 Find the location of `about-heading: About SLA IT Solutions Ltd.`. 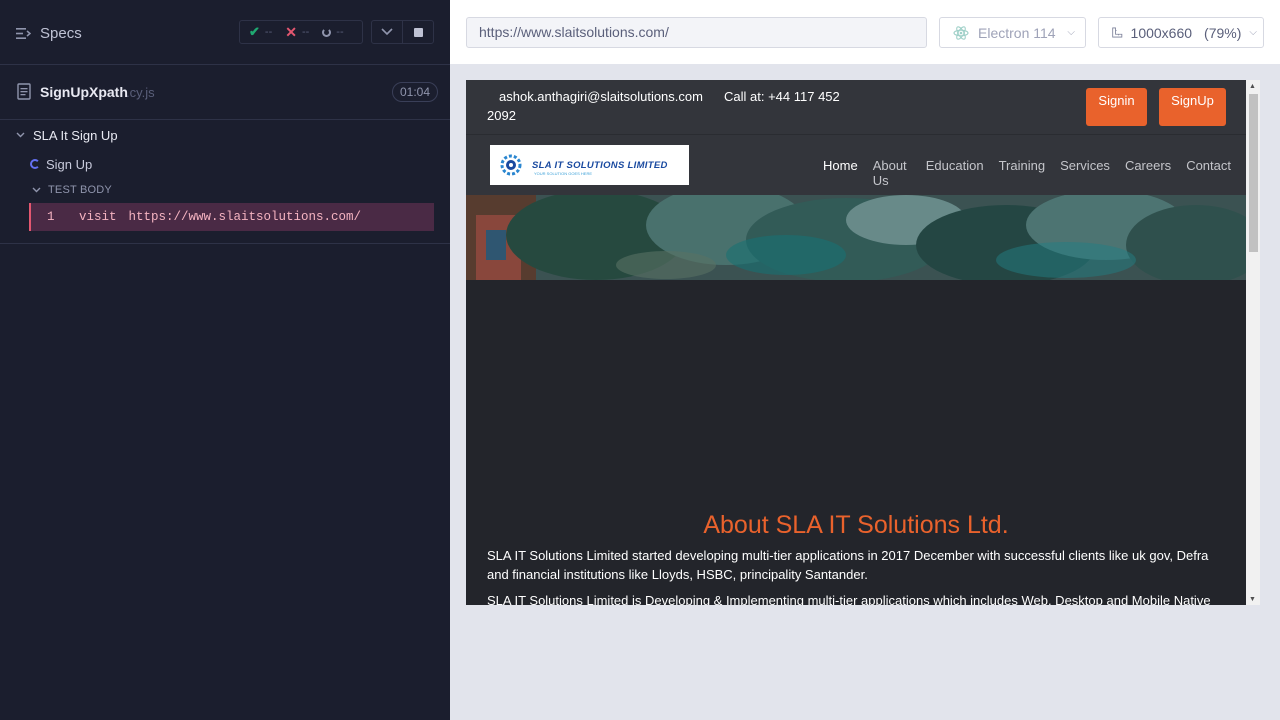

about-heading: About SLA IT Solutions Ltd. is located at coordinates (856, 525).